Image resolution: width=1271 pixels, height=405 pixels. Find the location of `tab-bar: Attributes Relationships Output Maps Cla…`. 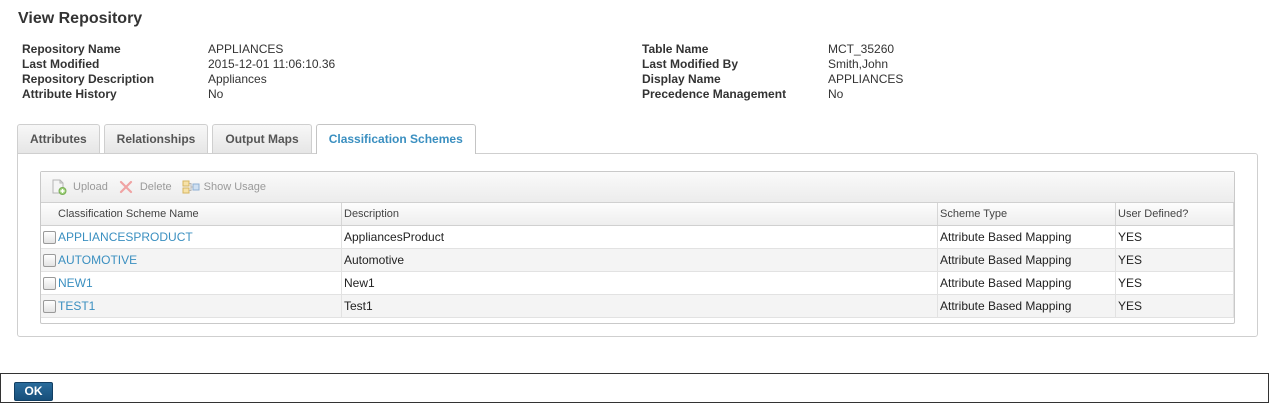

tab-bar: Attributes Relationships Output Maps Cla… is located at coordinates (248, 139).